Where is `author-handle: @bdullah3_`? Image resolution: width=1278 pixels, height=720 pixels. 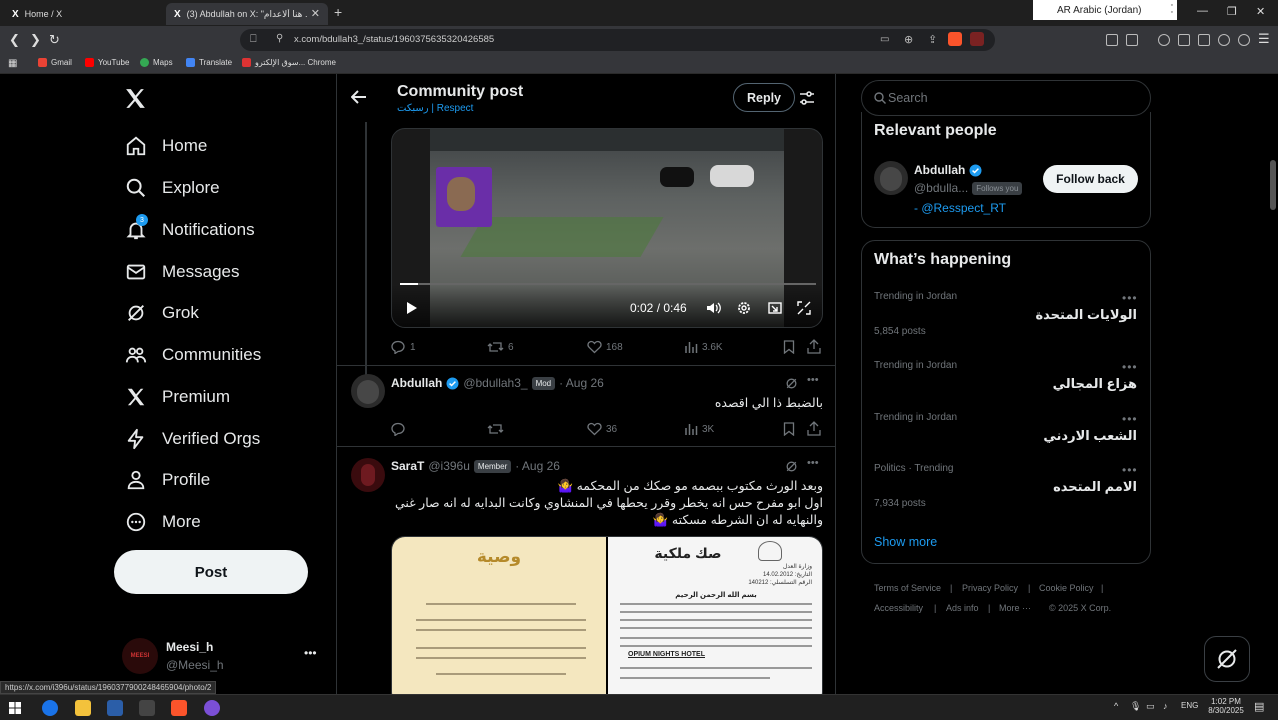 author-handle: @bdullah3_ is located at coordinates (495, 383).